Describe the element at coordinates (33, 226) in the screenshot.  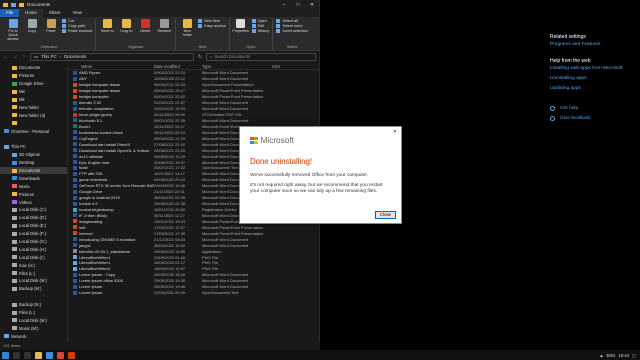
I see `nav-item: Local Disk (E:)` at that location.